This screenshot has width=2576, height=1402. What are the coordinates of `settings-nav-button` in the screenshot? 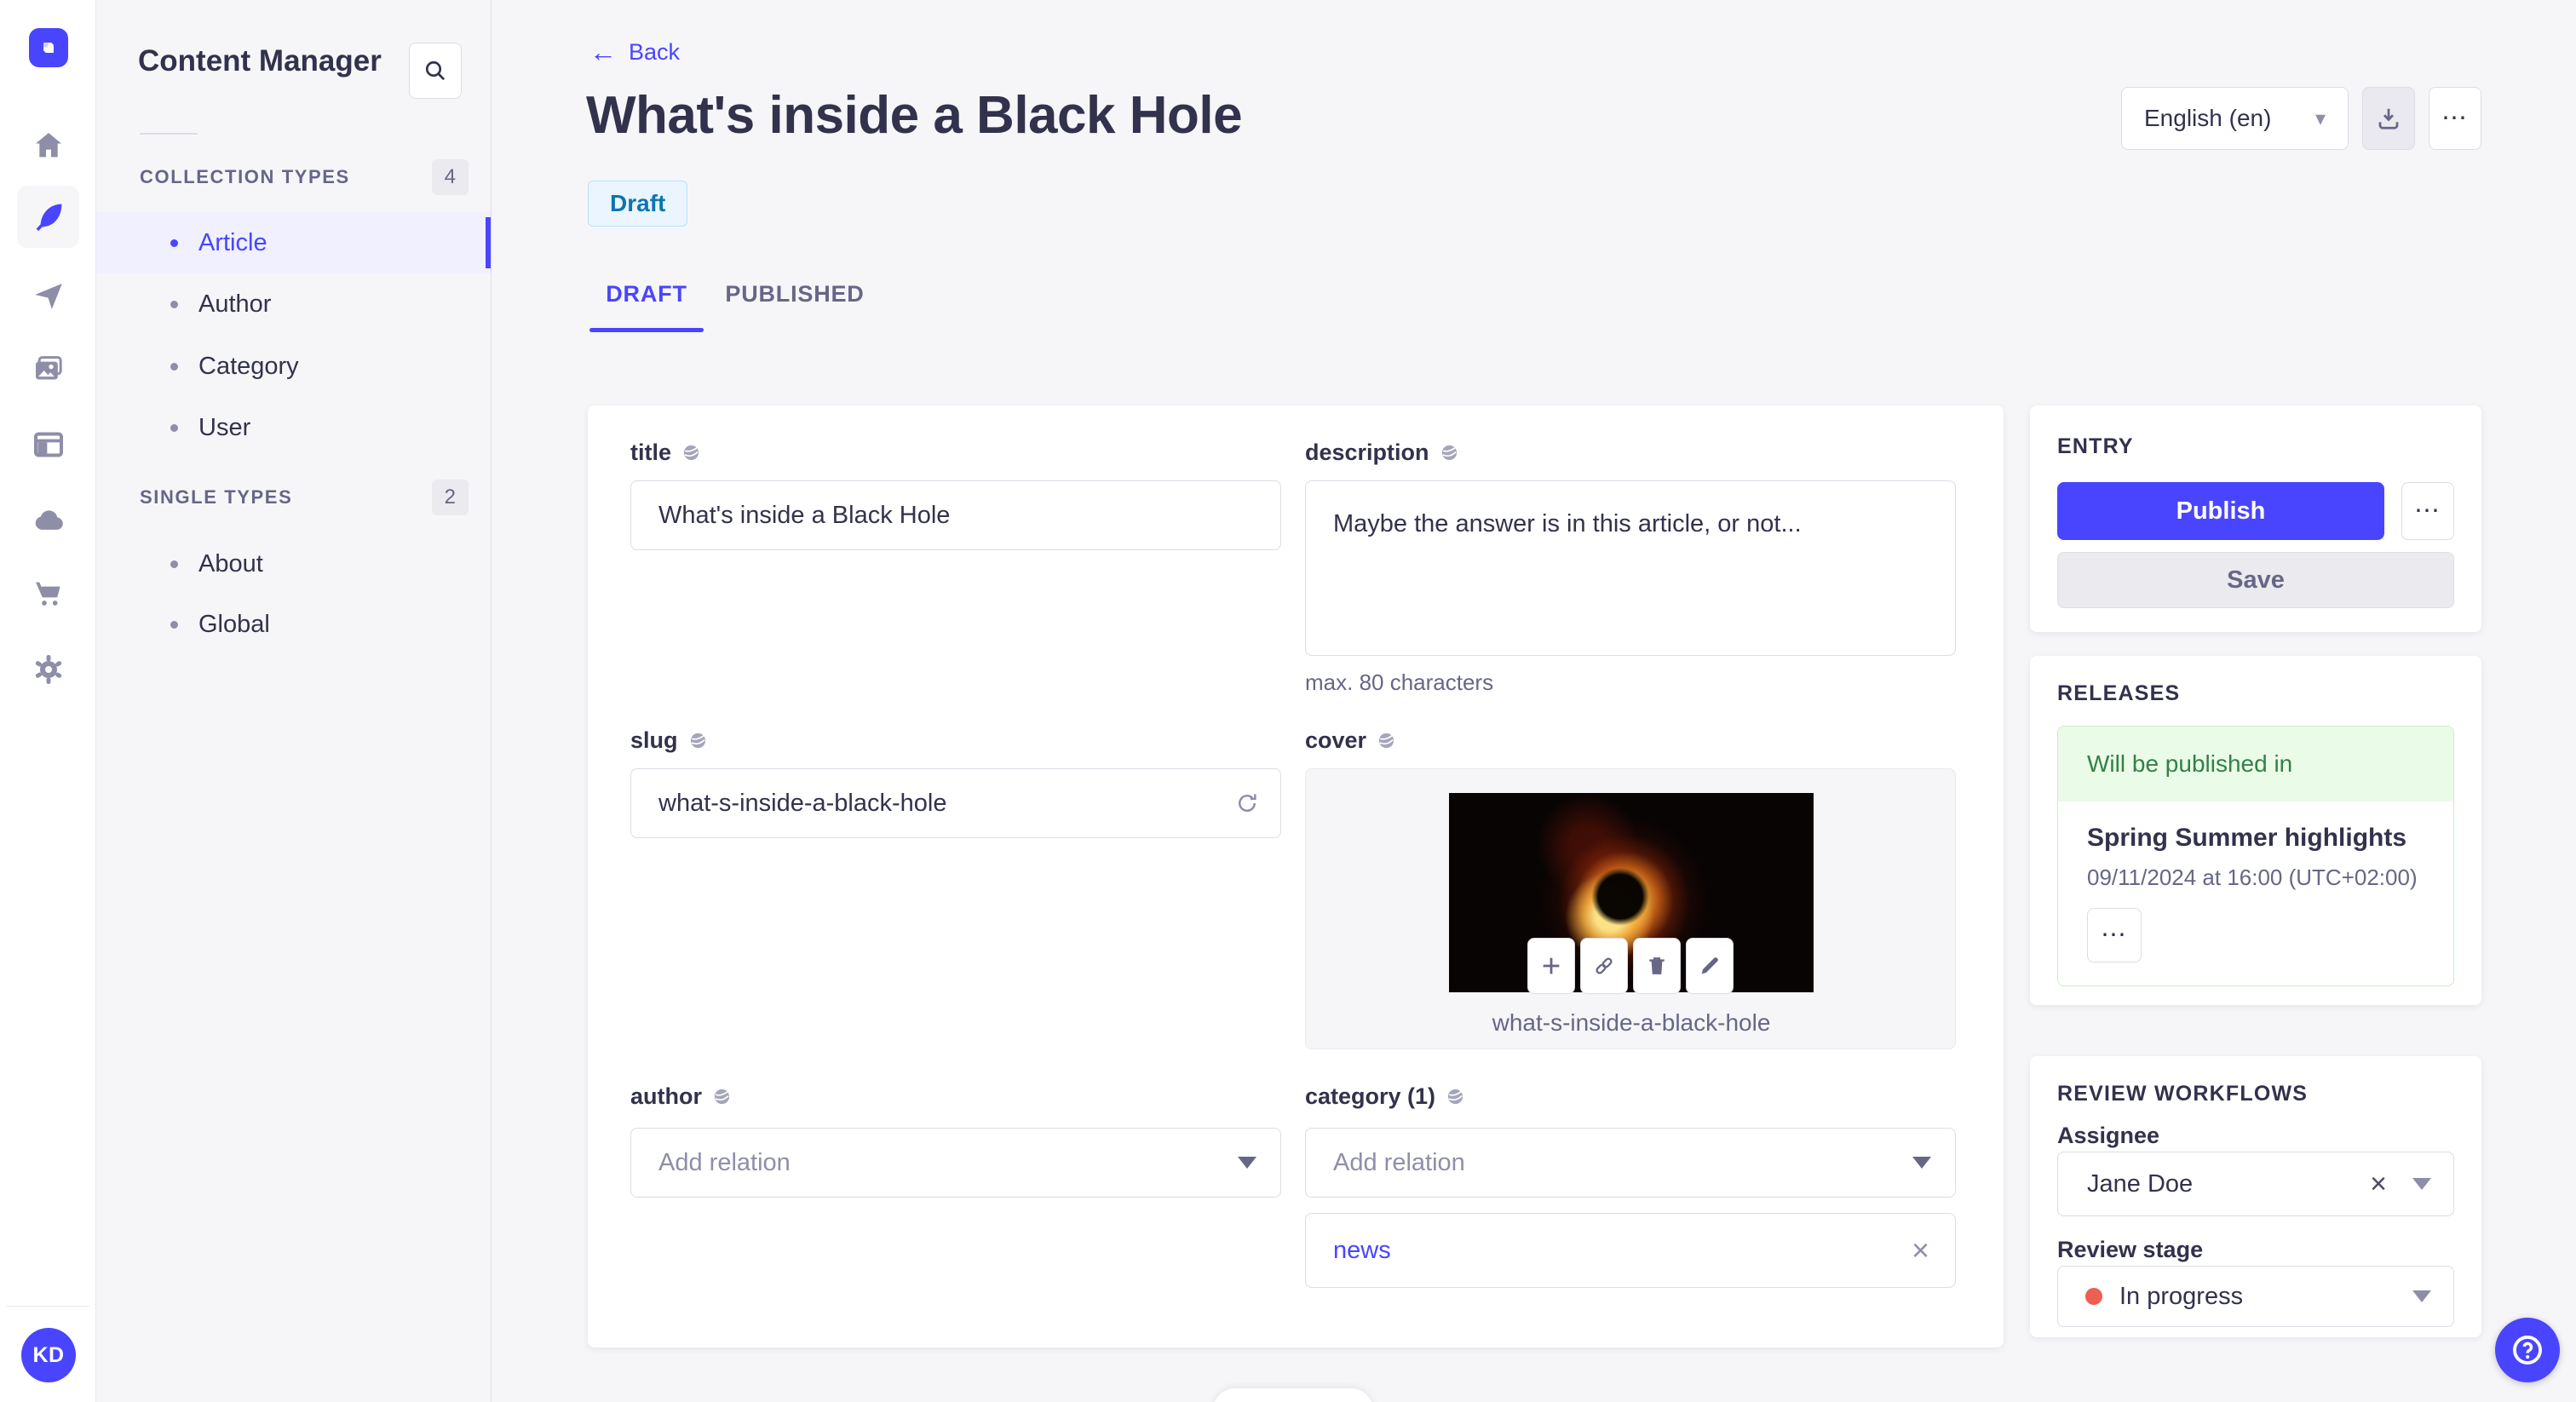 It's located at (49, 669).